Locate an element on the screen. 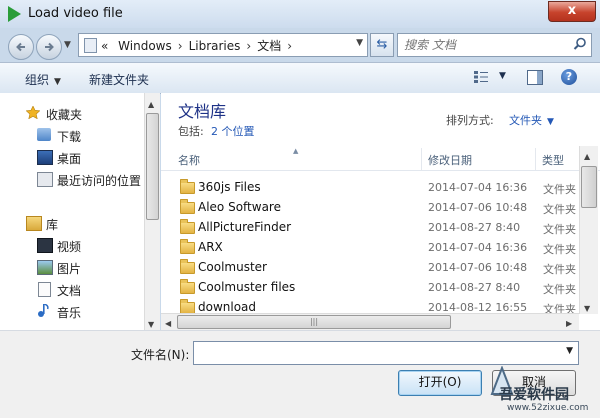 Image resolution: width=600 pixels, height=418 pixels. organize-menu: 组织 ▼ is located at coordinates (43, 79).